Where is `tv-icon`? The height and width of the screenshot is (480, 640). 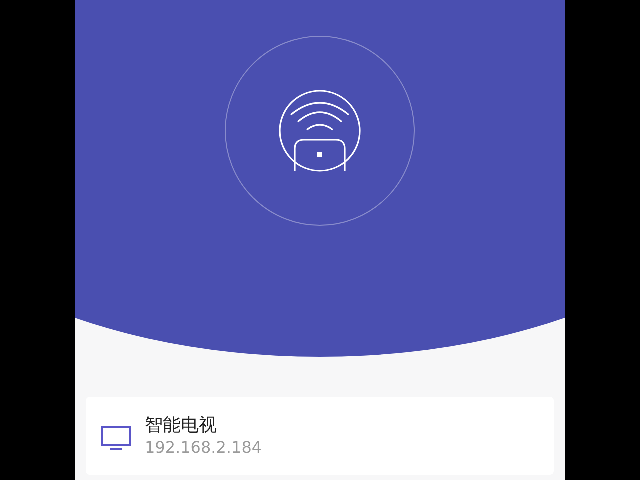 tv-icon is located at coordinates (116, 438).